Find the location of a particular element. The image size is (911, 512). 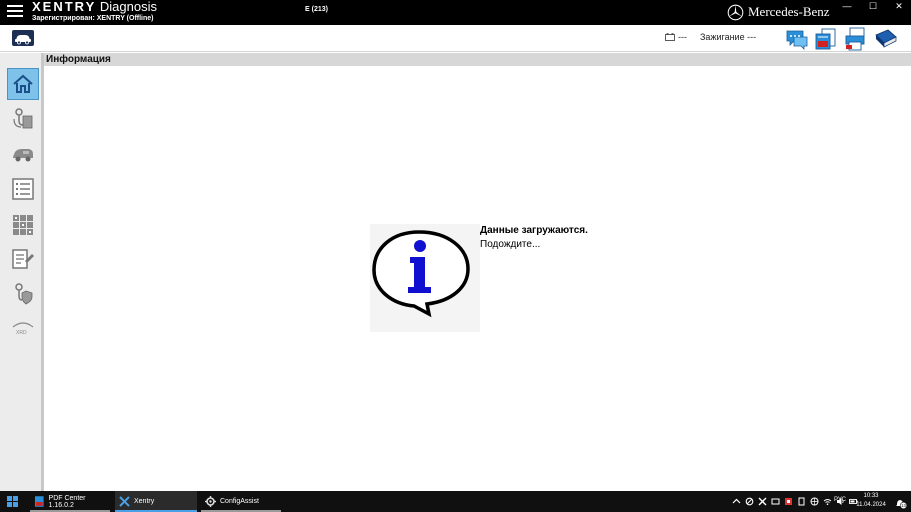

network-icon is located at coordinates (775, 501).